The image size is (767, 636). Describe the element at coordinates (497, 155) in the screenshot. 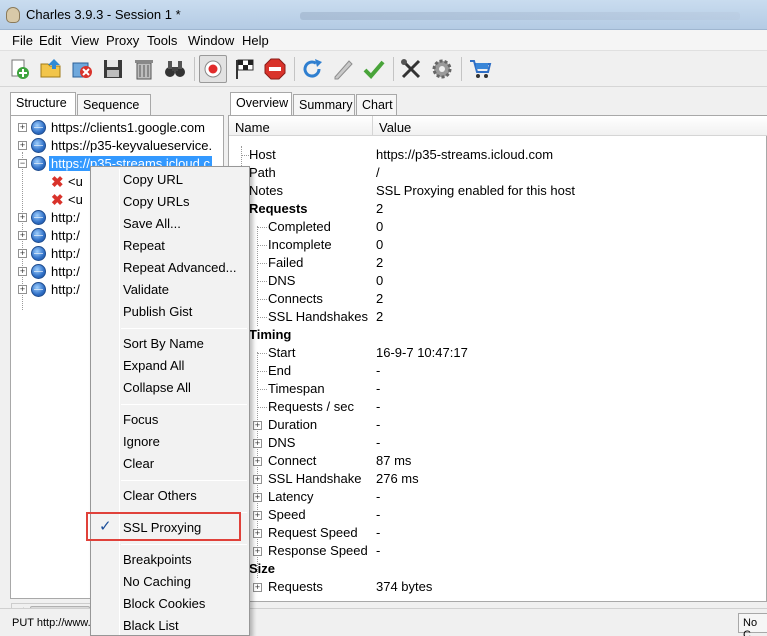

I see `table-row: Host https://p35-streams.icloud.com` at that location.